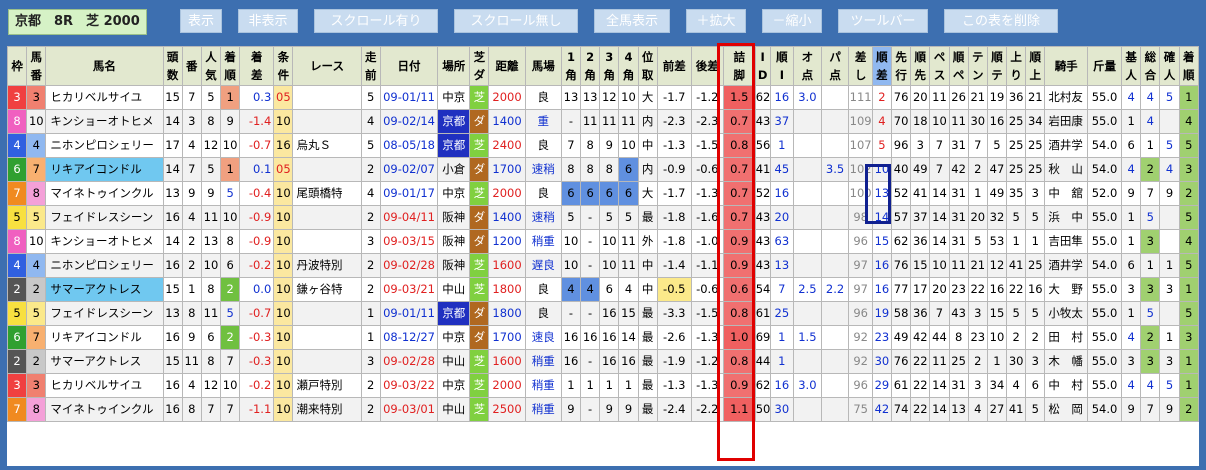  I want to click on cell-horse-name: フェイドレスシーン, so click(104, 313).